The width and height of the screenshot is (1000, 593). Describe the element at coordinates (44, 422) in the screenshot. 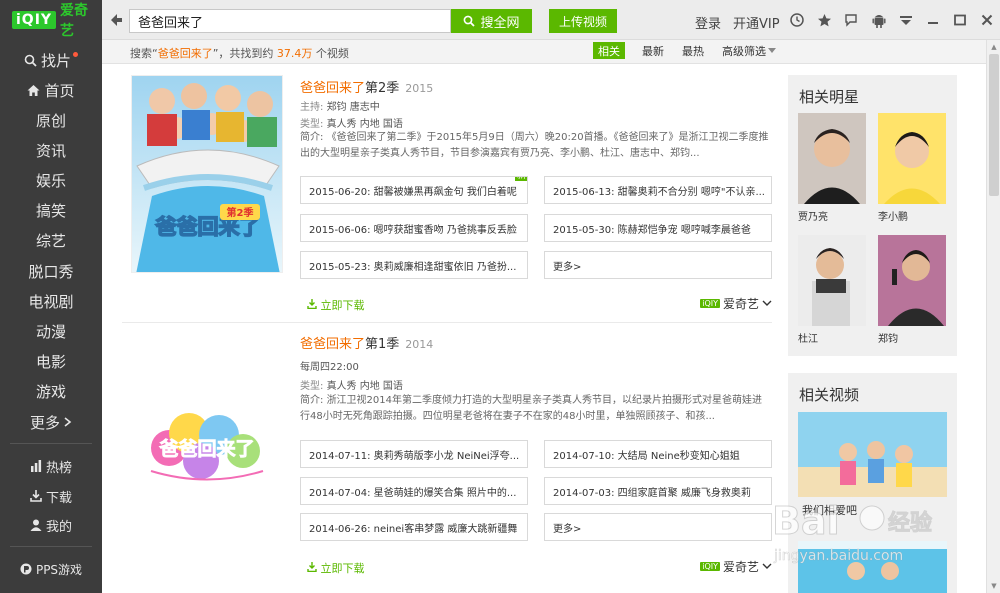

I see `sidebar-item-label: 更多` at that location.